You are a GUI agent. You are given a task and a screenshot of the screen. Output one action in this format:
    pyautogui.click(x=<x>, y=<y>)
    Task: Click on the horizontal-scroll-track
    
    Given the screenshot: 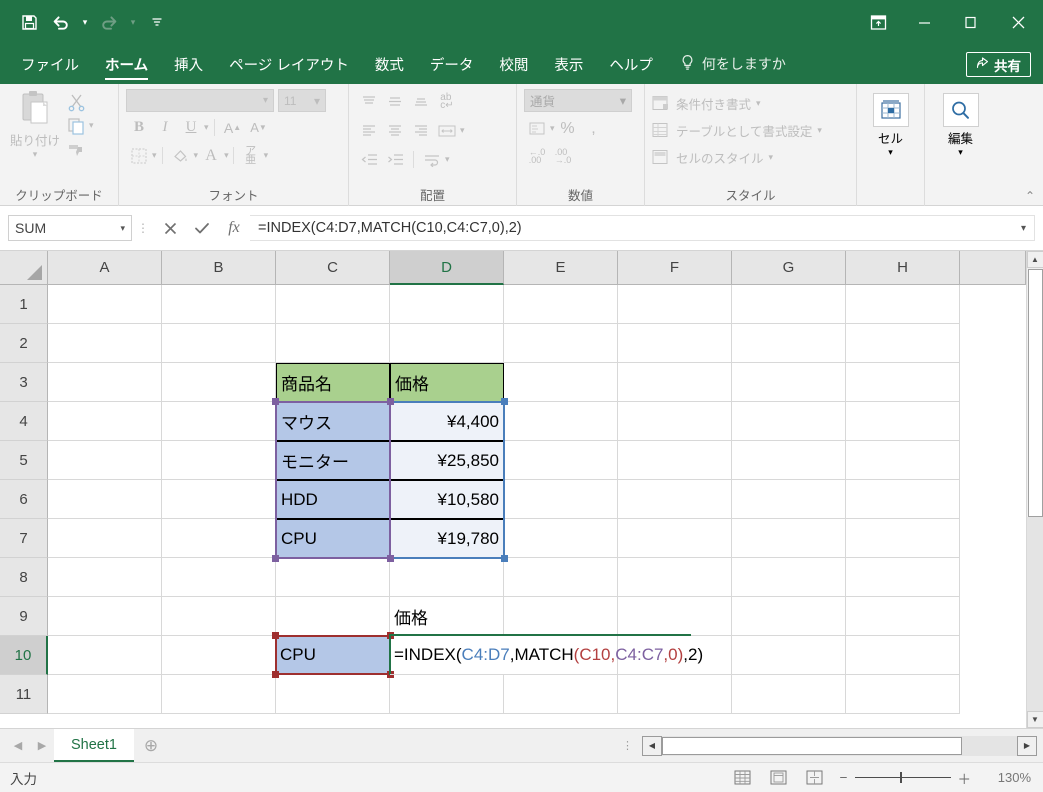 What is the action you would take?
    pyautogui.click(x=839, y=745)
    